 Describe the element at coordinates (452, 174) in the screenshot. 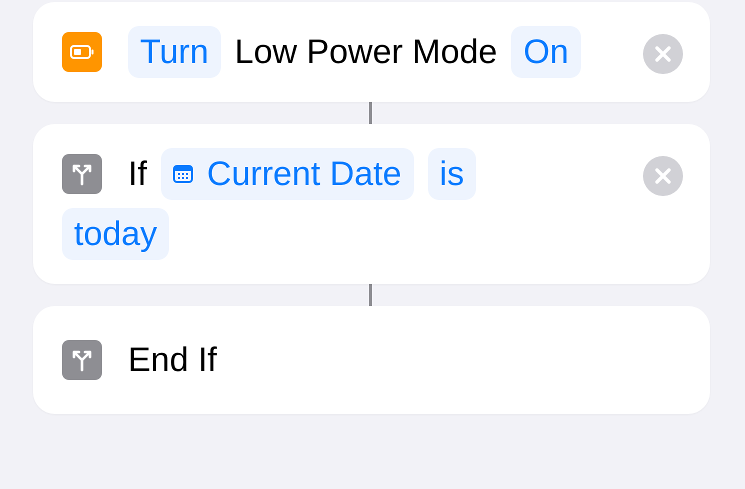

I see `parameter-token: is` at that location.